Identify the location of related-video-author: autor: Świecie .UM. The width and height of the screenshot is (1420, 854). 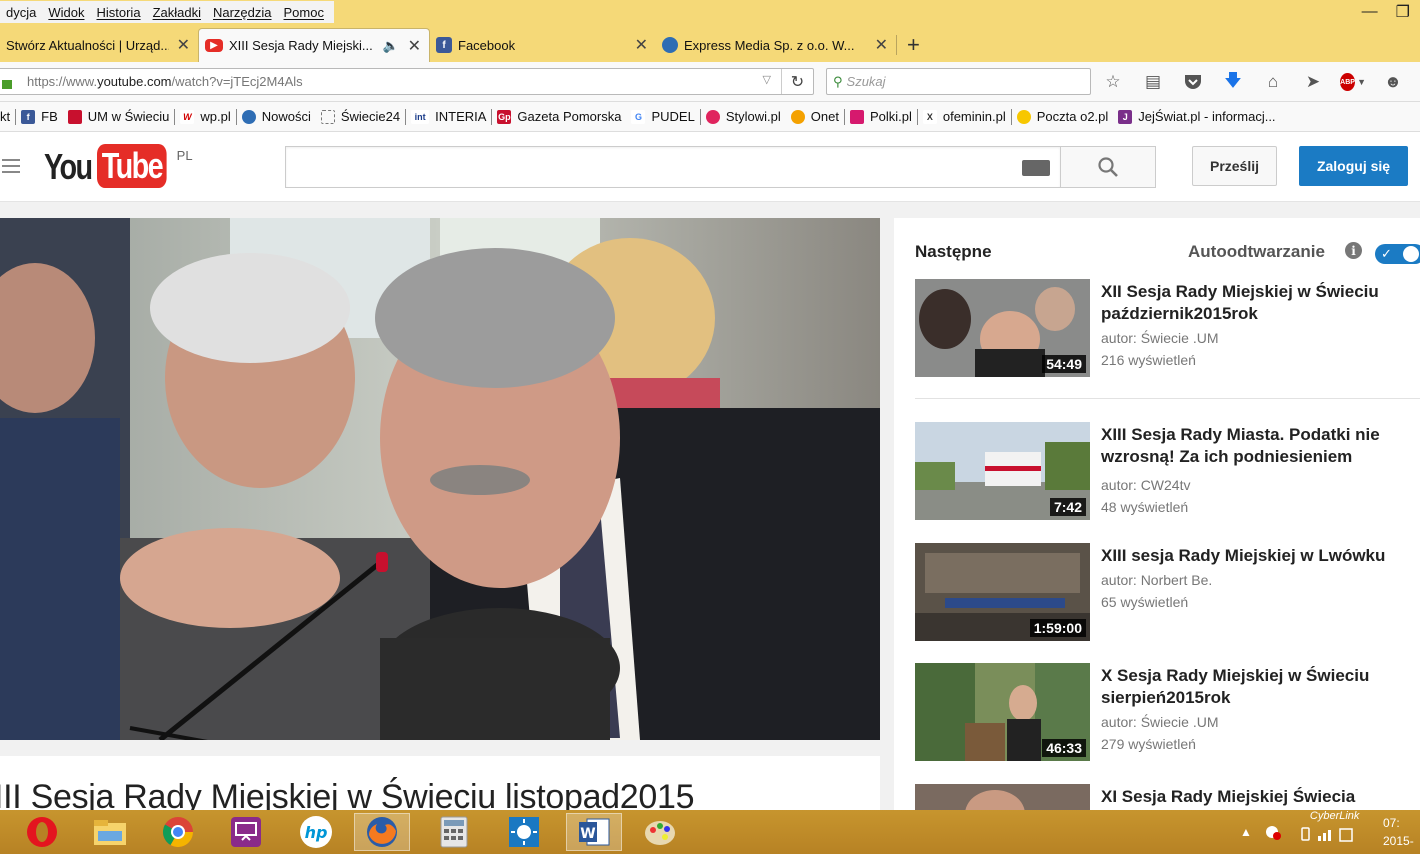
(1160, 722).